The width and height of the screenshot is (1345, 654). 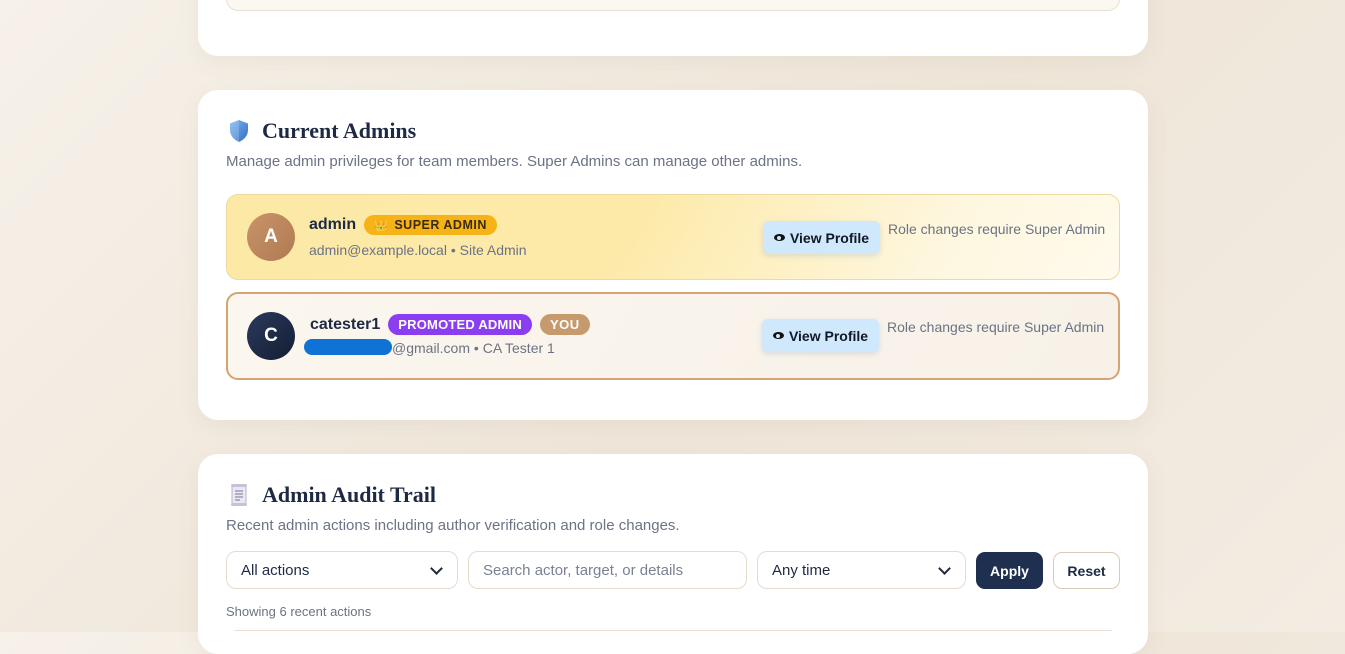 I want to click on audit-search-input, so click(x=607, y=570).